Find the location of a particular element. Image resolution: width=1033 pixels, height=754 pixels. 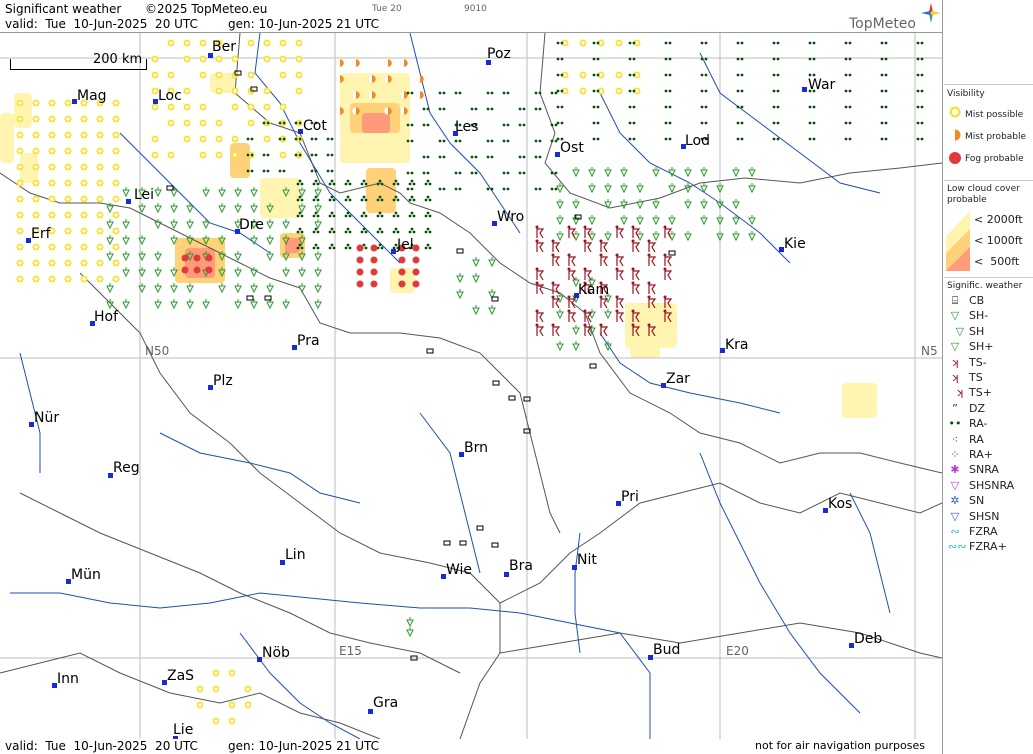

legend-snra: SNRA is located at coordinates (984, 470).